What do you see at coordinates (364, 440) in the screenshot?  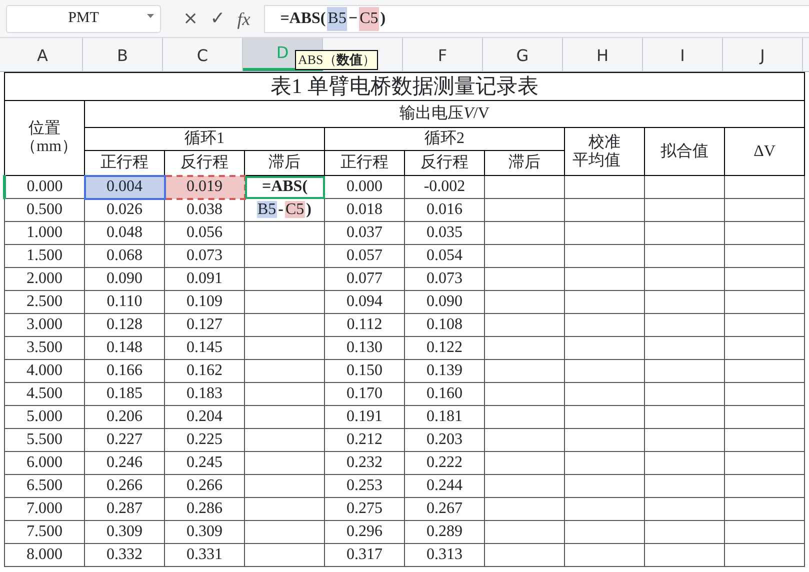 I see `table-cell: 0.212` at bounding box center [364, 440].